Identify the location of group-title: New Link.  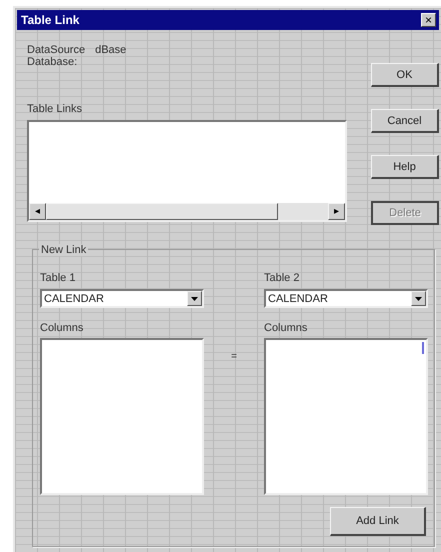
(63, 250).